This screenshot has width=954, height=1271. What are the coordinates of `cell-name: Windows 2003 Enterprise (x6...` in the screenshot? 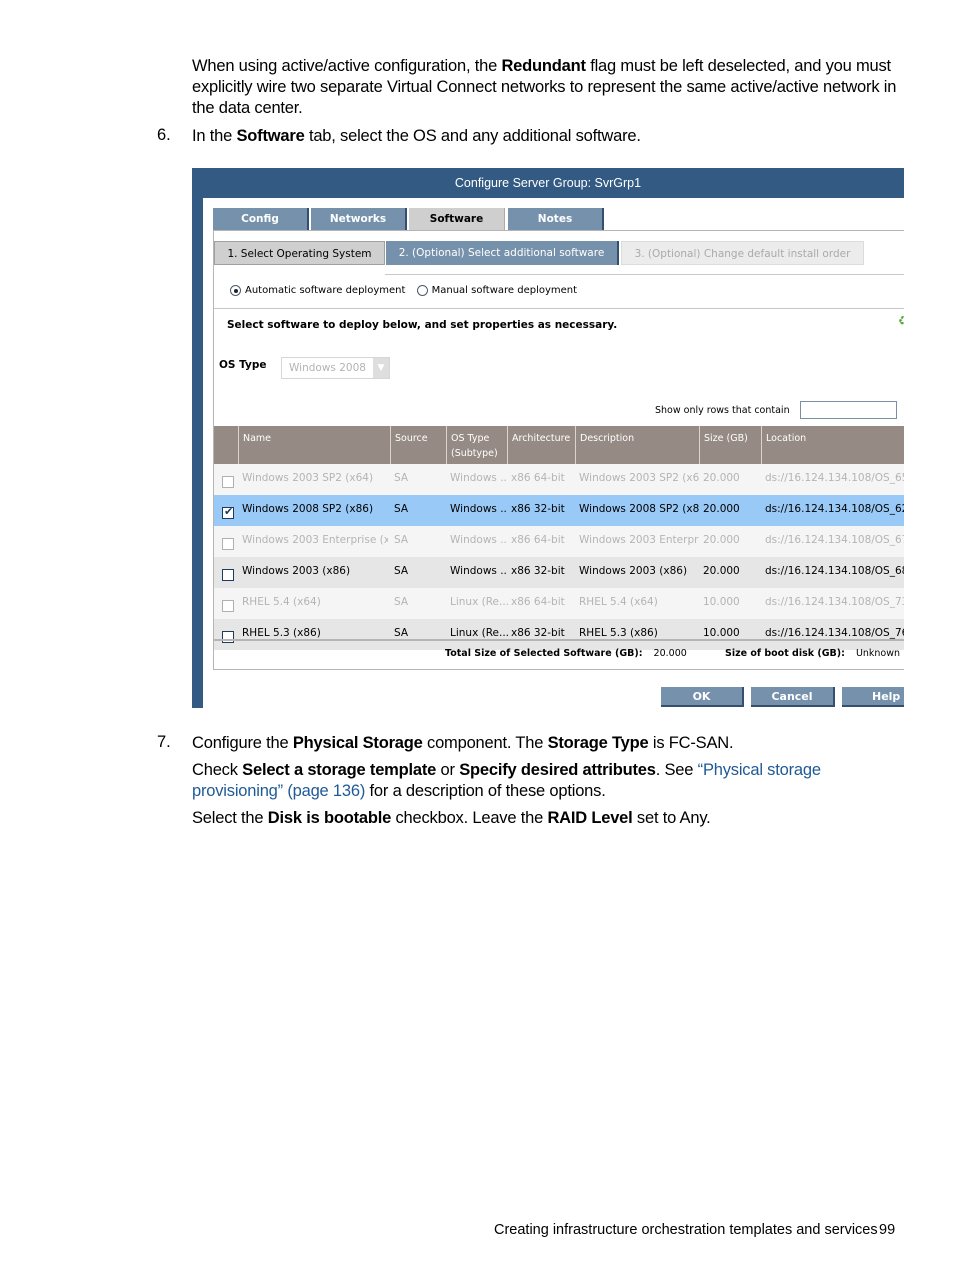 It's located at (315, 540).